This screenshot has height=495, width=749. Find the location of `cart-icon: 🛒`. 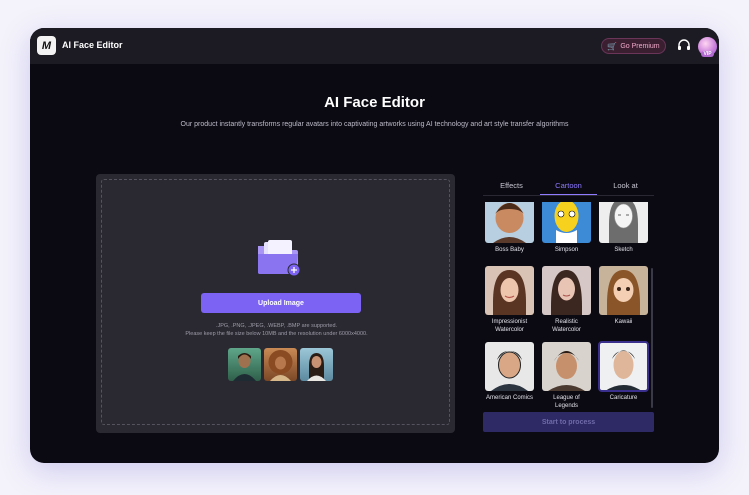

cart-icon: 🛒 is located at coordinates (612, 46).